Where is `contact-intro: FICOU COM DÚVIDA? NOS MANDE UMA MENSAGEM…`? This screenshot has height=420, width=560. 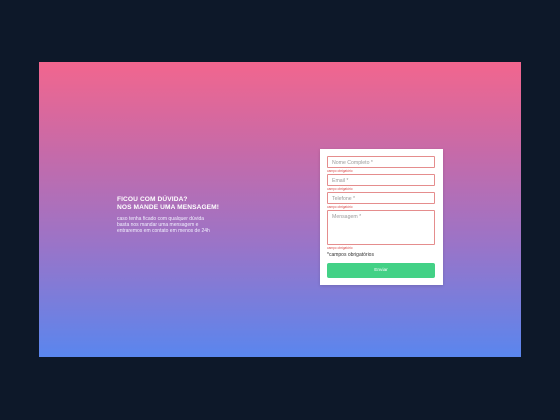 contact-intro: FICOU COM DÚVIDA? NOS MANDE UMA MENSAGEM… is located at coordinates (187, 215).